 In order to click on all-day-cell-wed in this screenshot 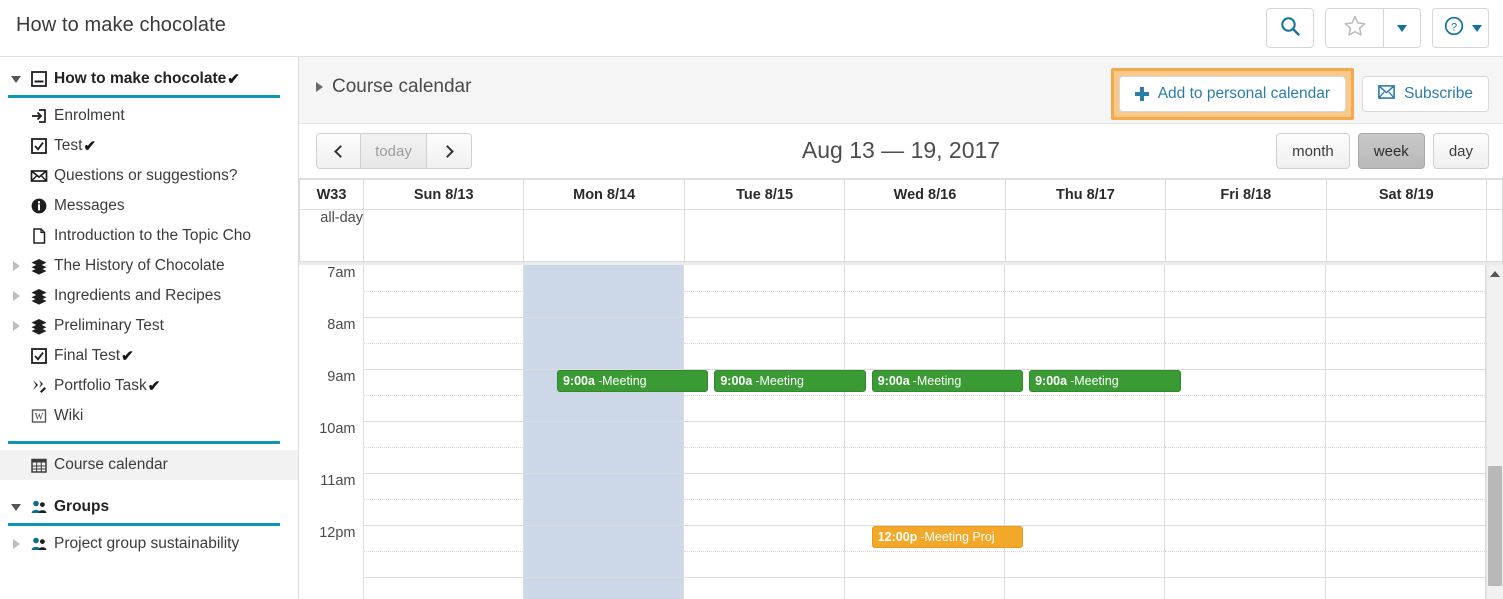, I will do `click(925, 235)`.